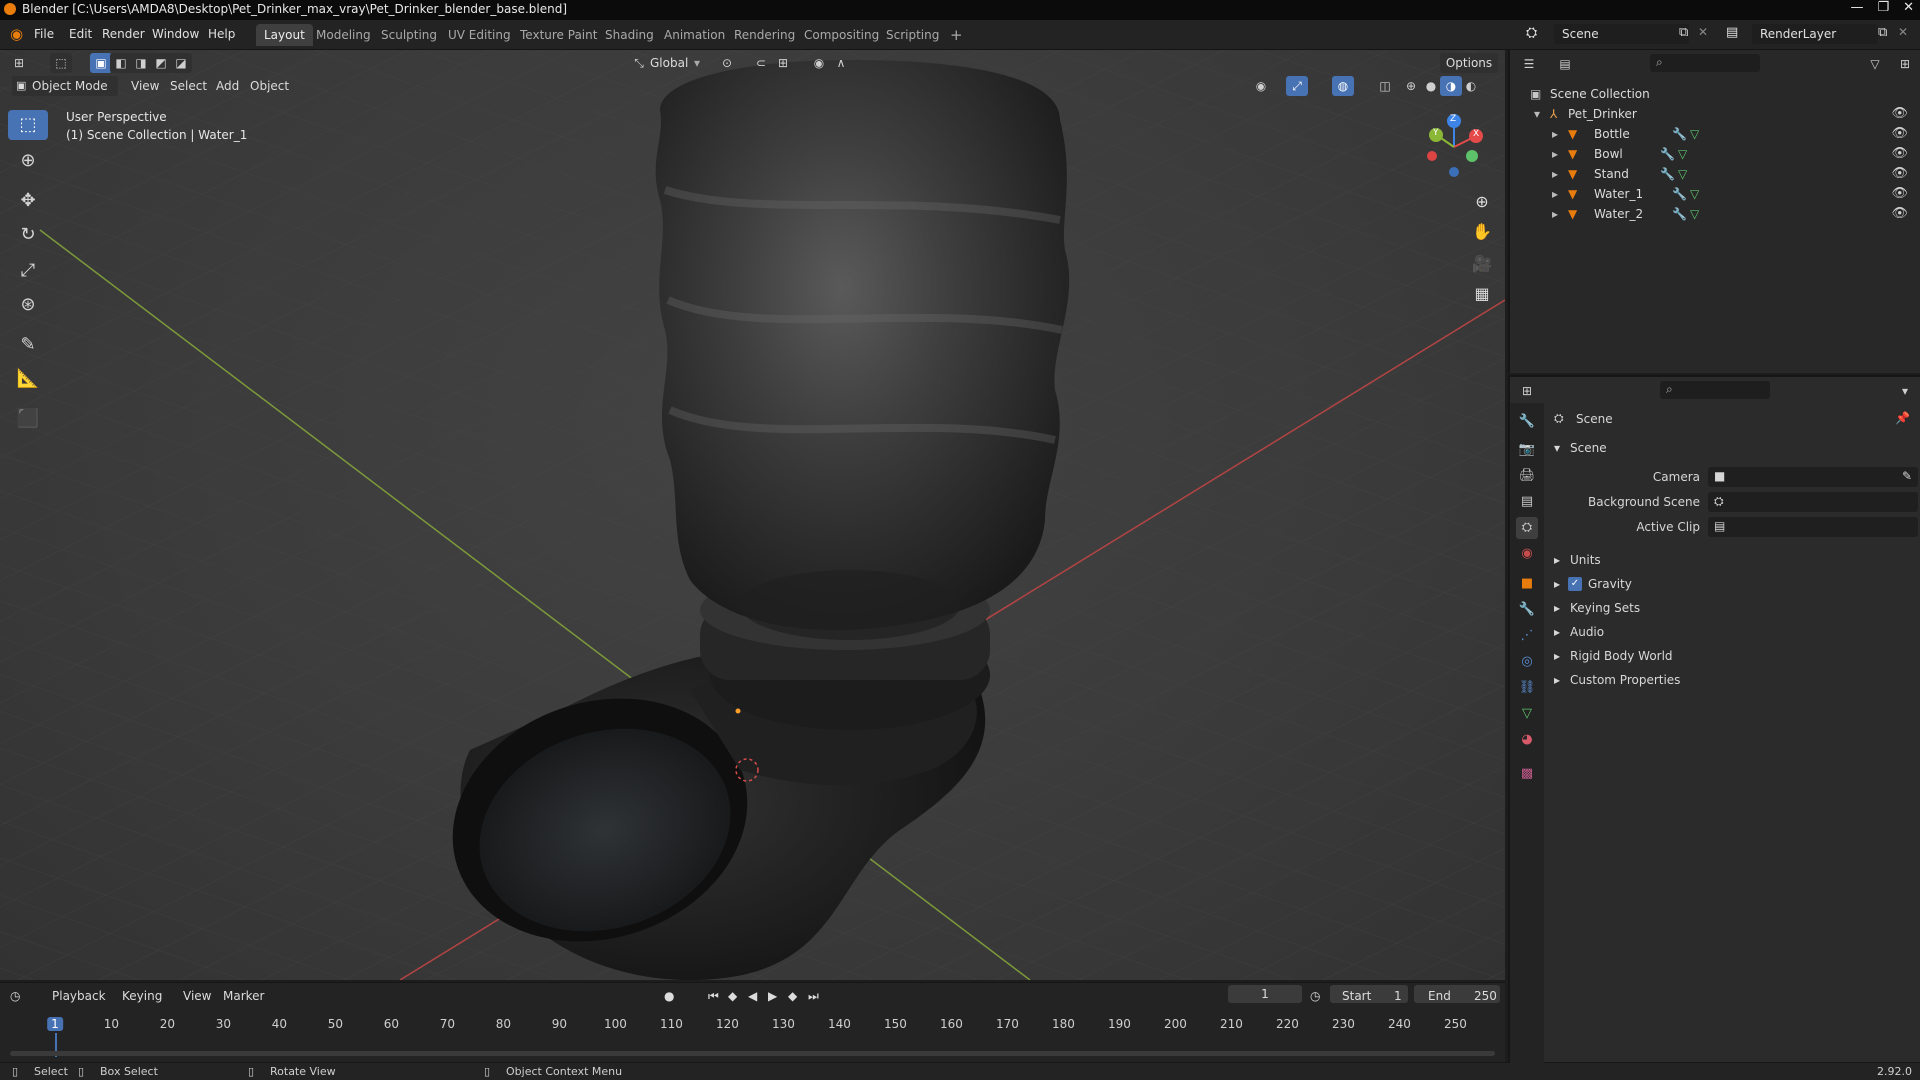 The image size is (1920, 1080). Describe the element at coordinates (343, 35) in the screenshot. I see `tab-modeling: Modeling` at that location.